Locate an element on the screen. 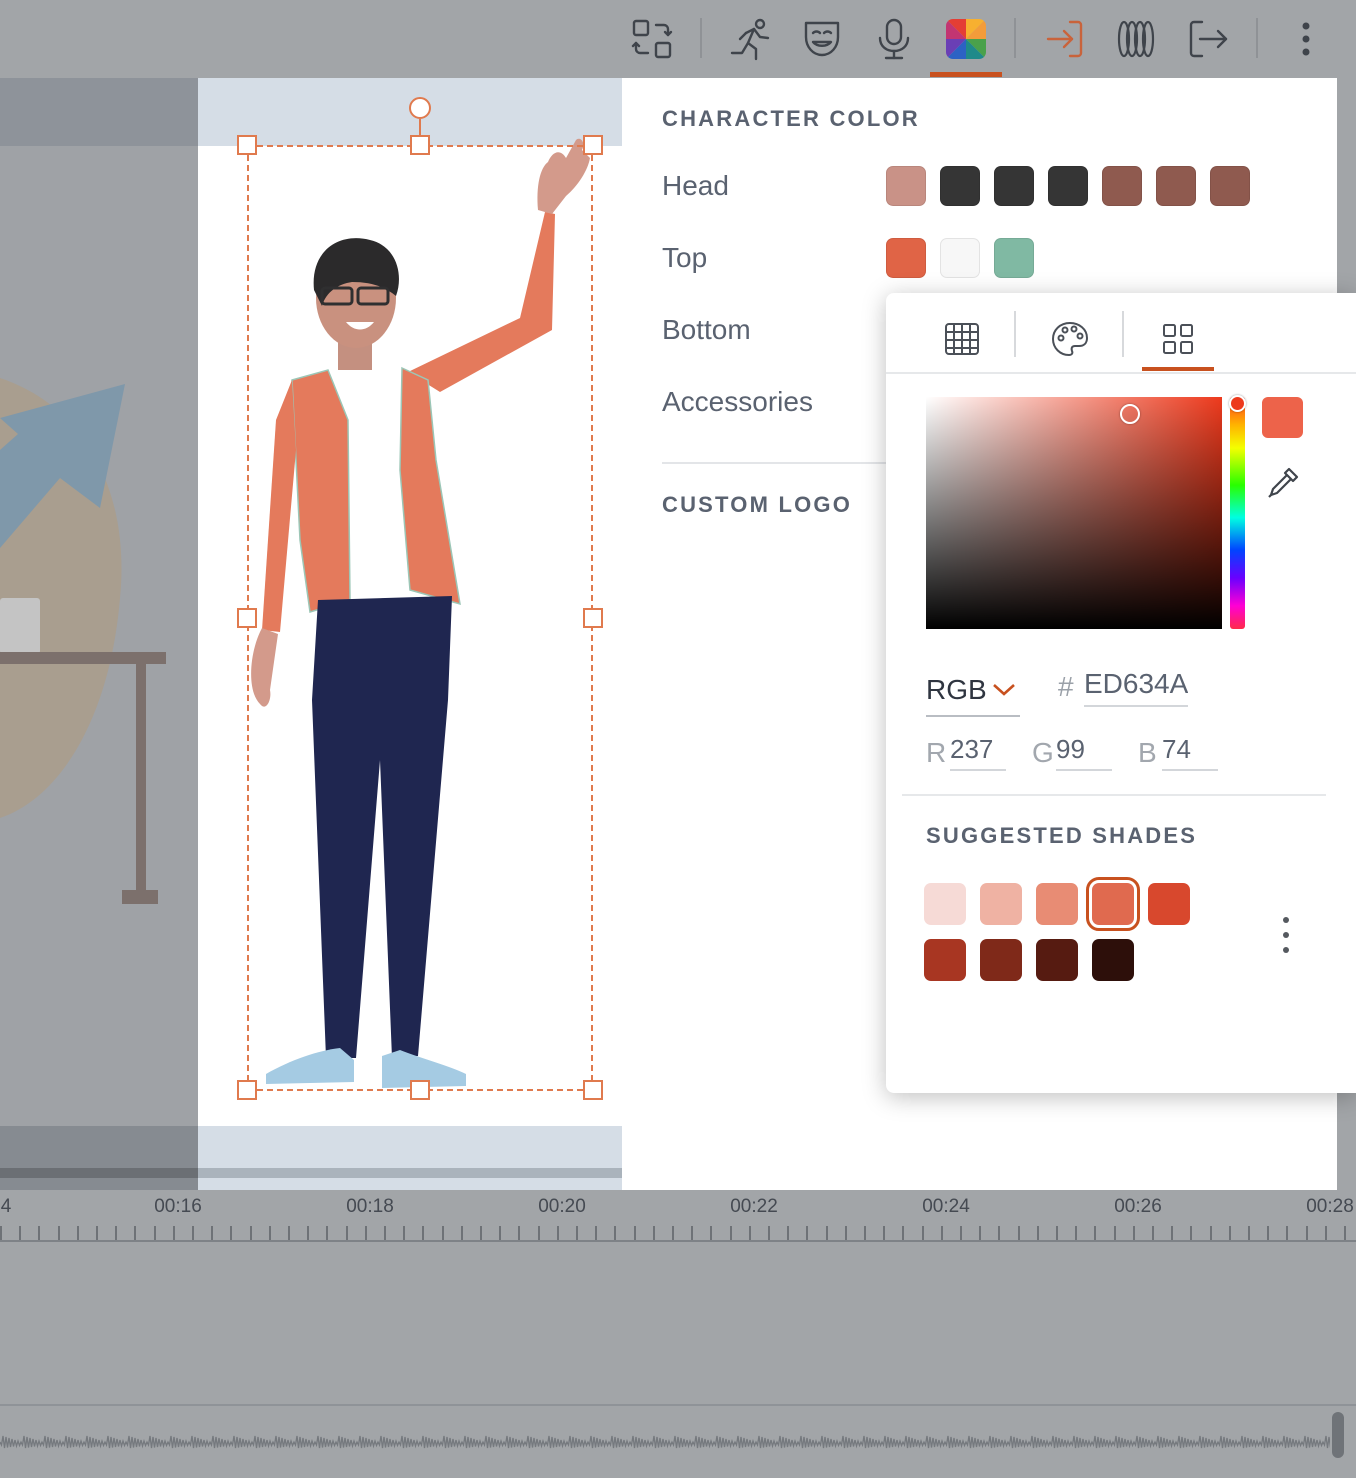 The width and height of the screenshot is (1356, 1478). resize-handle-bottom-right is located at coordinates (593, 1090).